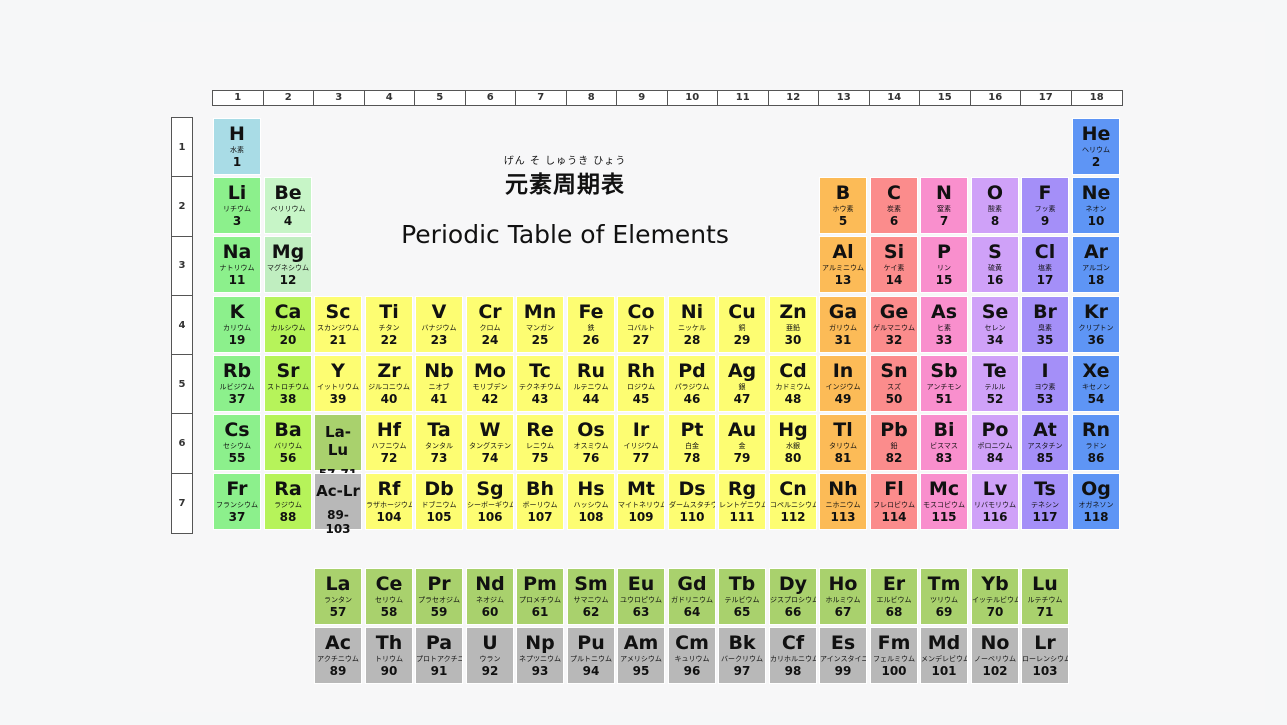 The image size is (1287, 725). Describe the element at coordinates (338, 504) in the screenshot. I see `element-cell: Ac-Lr 89-103` at that location.